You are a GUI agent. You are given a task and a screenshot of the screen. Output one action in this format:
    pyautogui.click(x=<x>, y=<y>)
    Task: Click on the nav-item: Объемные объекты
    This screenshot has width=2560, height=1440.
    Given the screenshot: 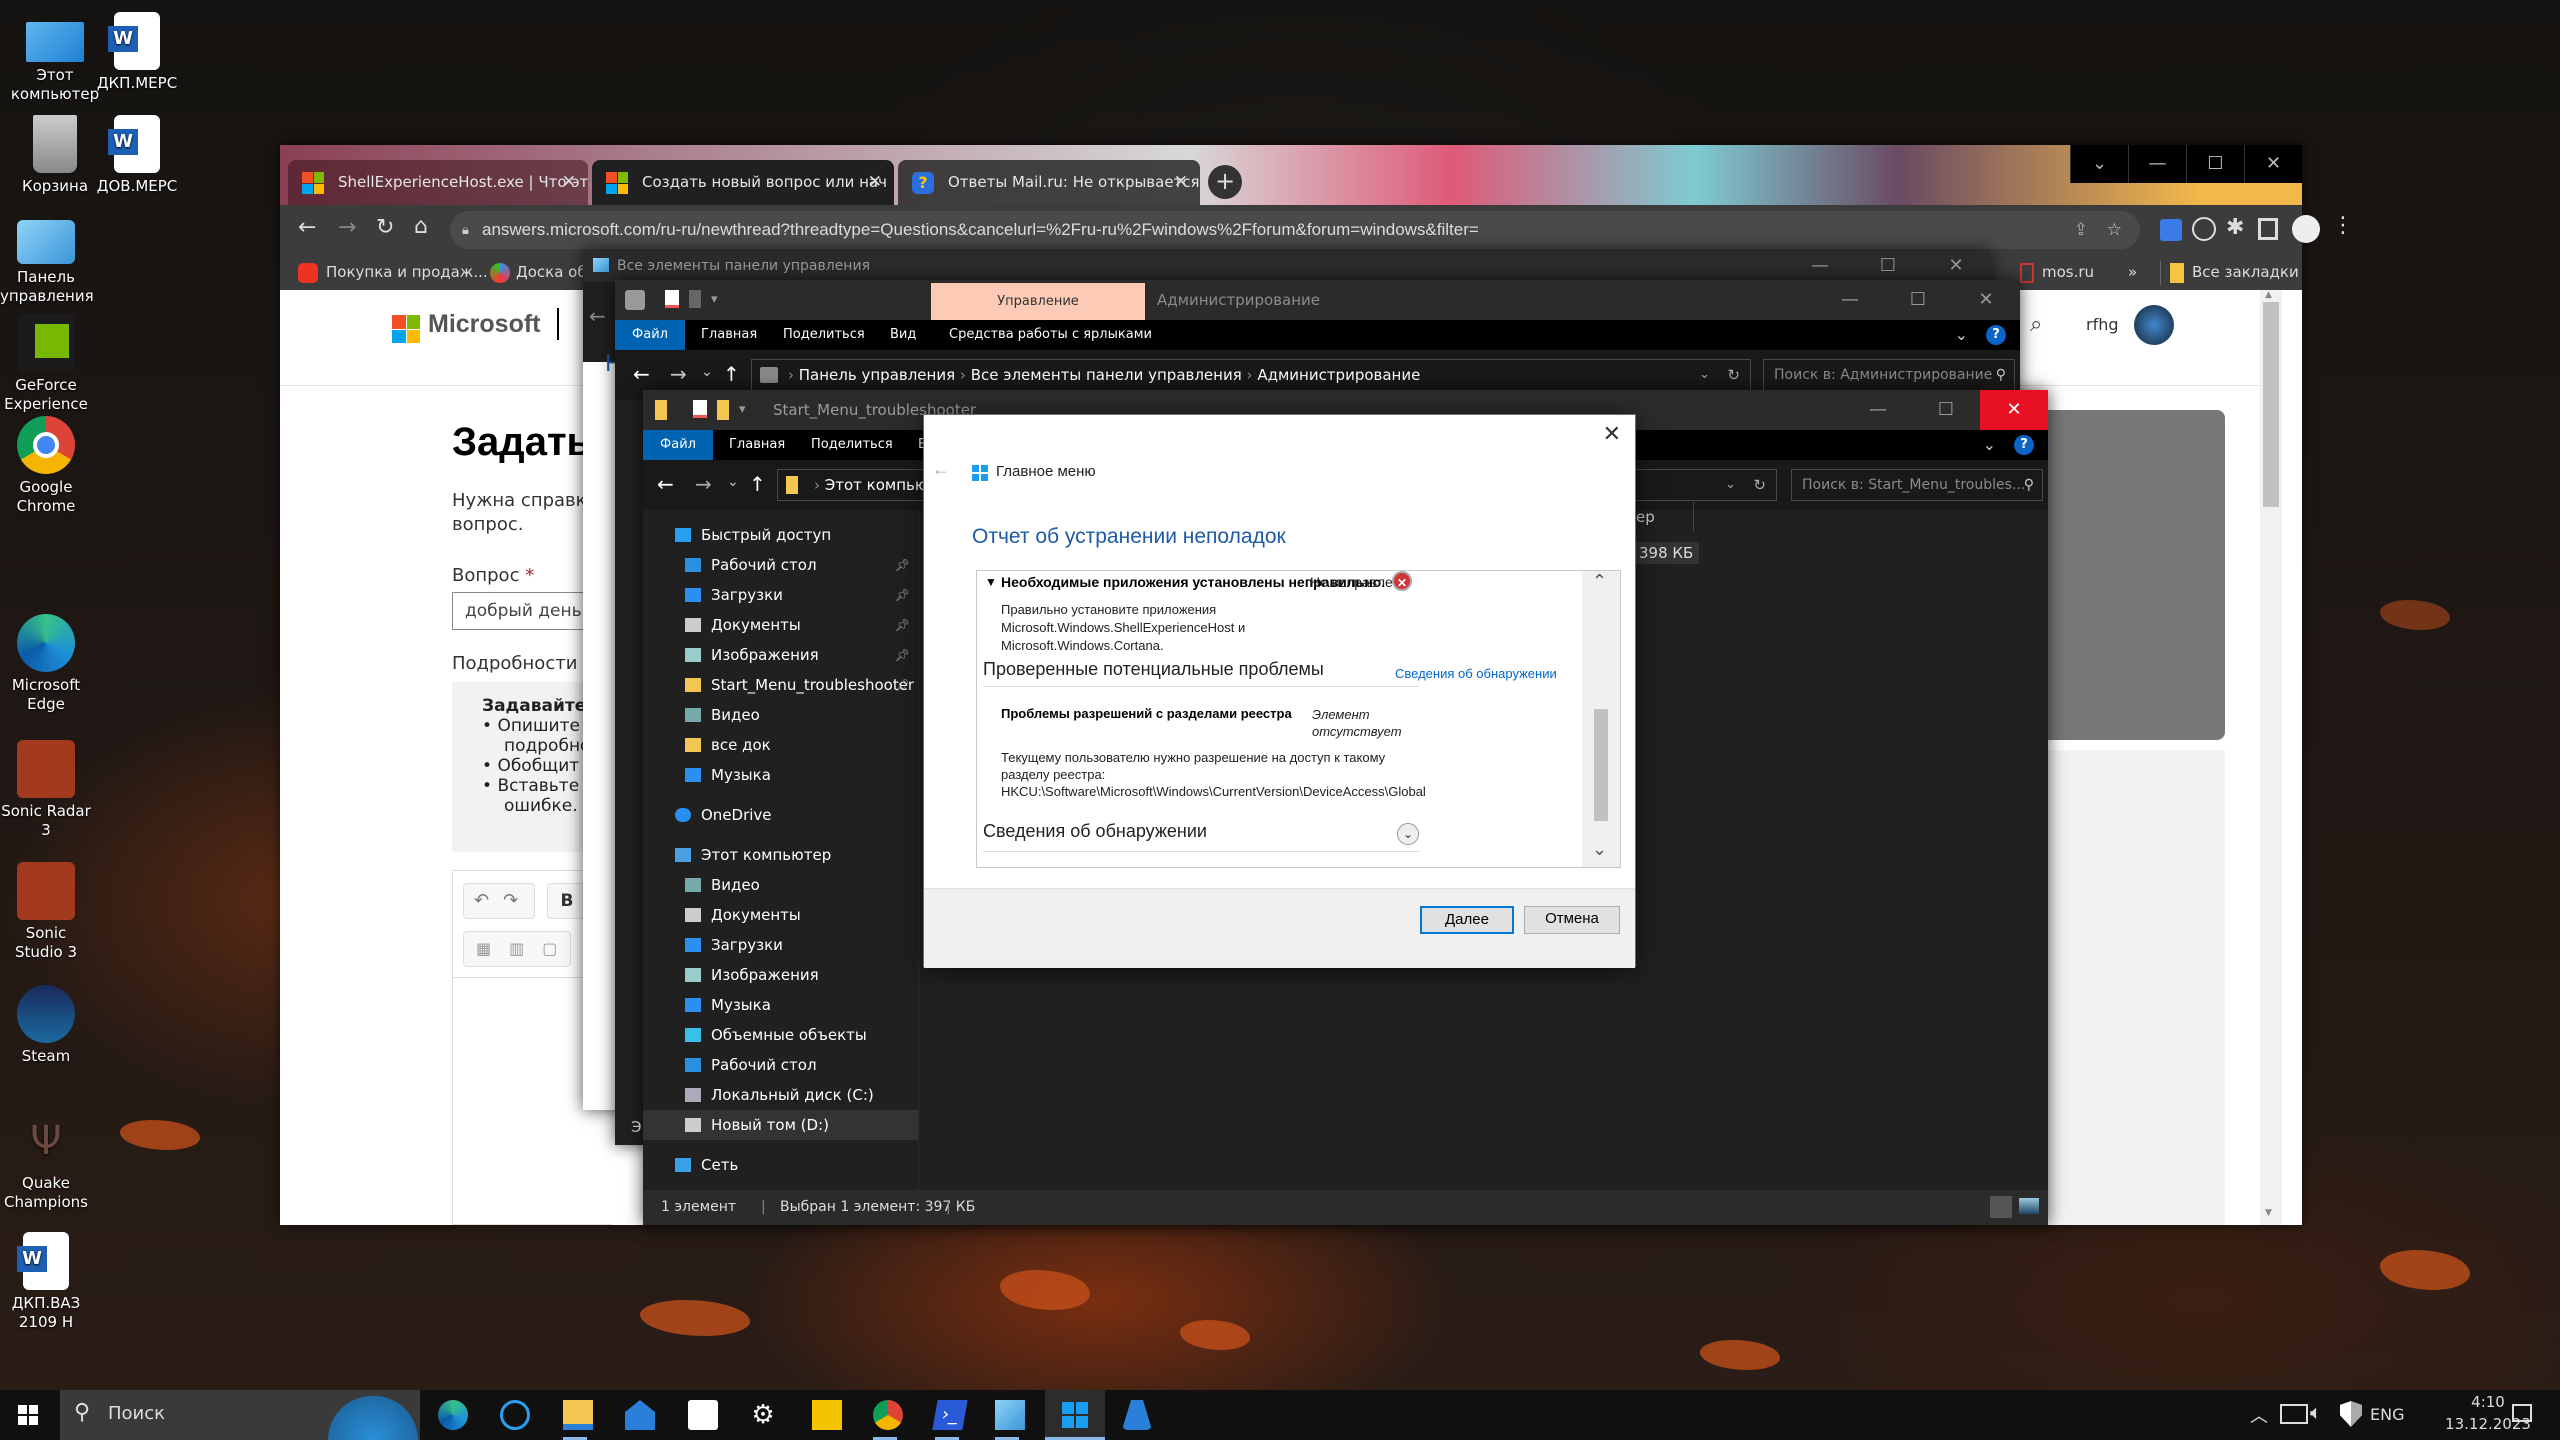 What is the action you would take?
    pyautogui.click(x=780, y=1035)
    